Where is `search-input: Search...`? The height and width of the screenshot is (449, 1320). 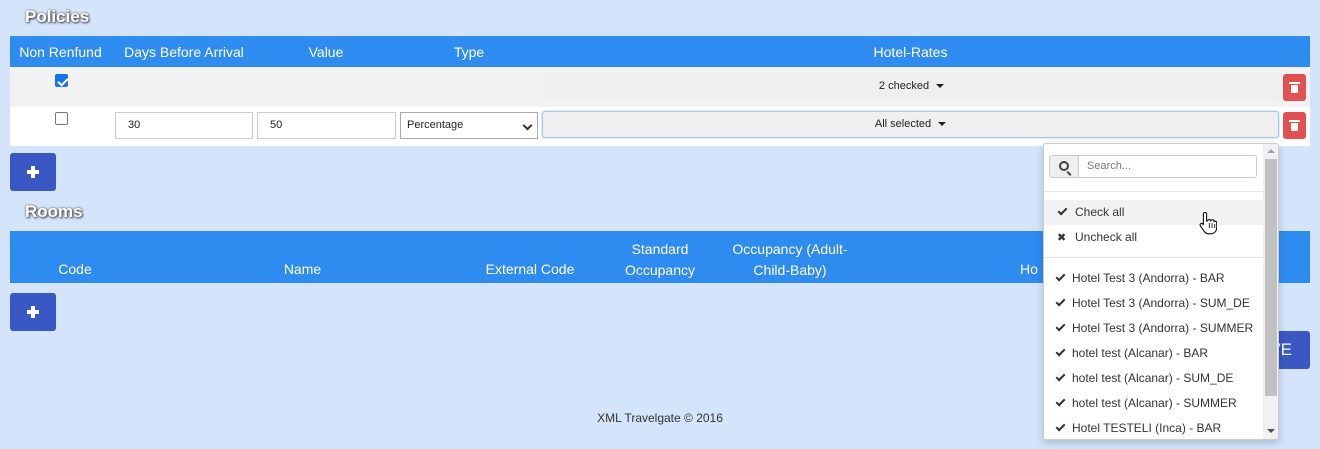 search-input: Search... is located at coordinates (1167, 166).